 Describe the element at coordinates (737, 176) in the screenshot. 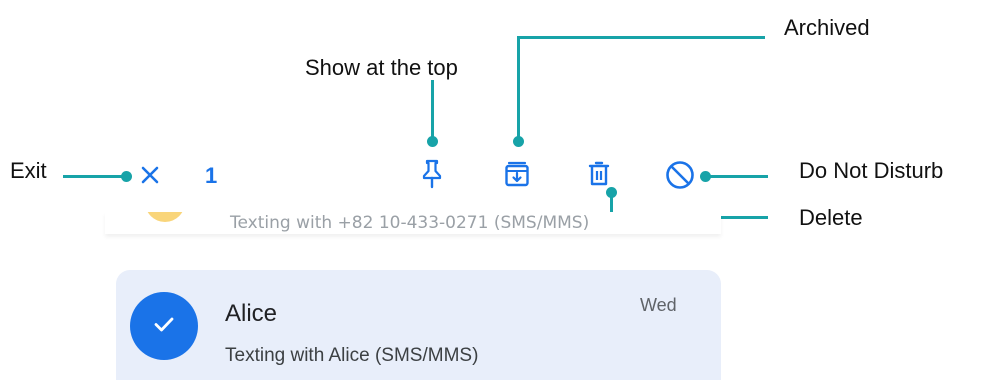

I see `dnd-leader-h` at that location.